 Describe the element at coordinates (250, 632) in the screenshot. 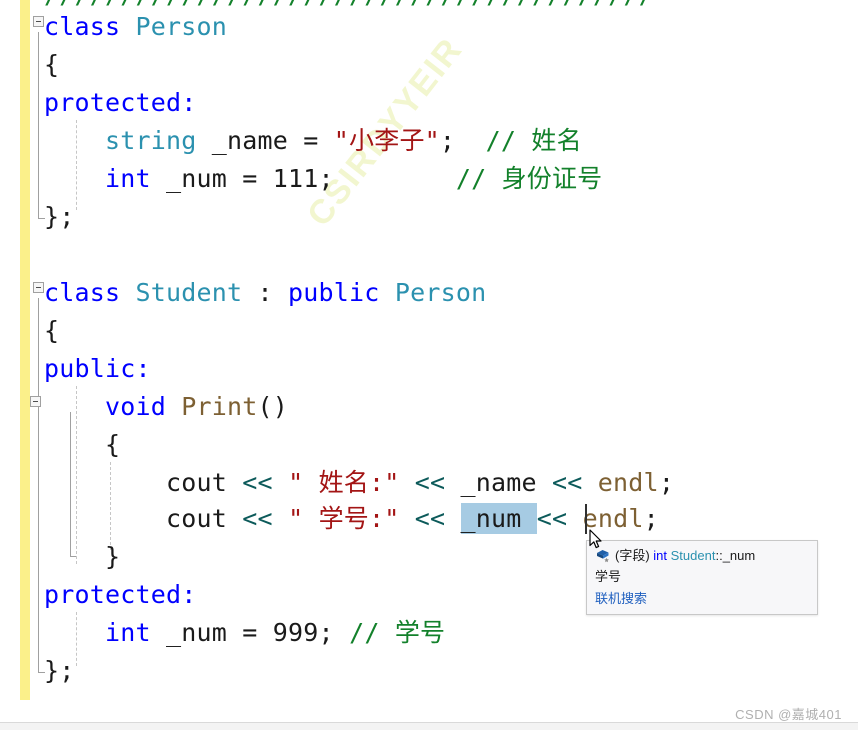

I see `code-token: _num = 999;` at that location.